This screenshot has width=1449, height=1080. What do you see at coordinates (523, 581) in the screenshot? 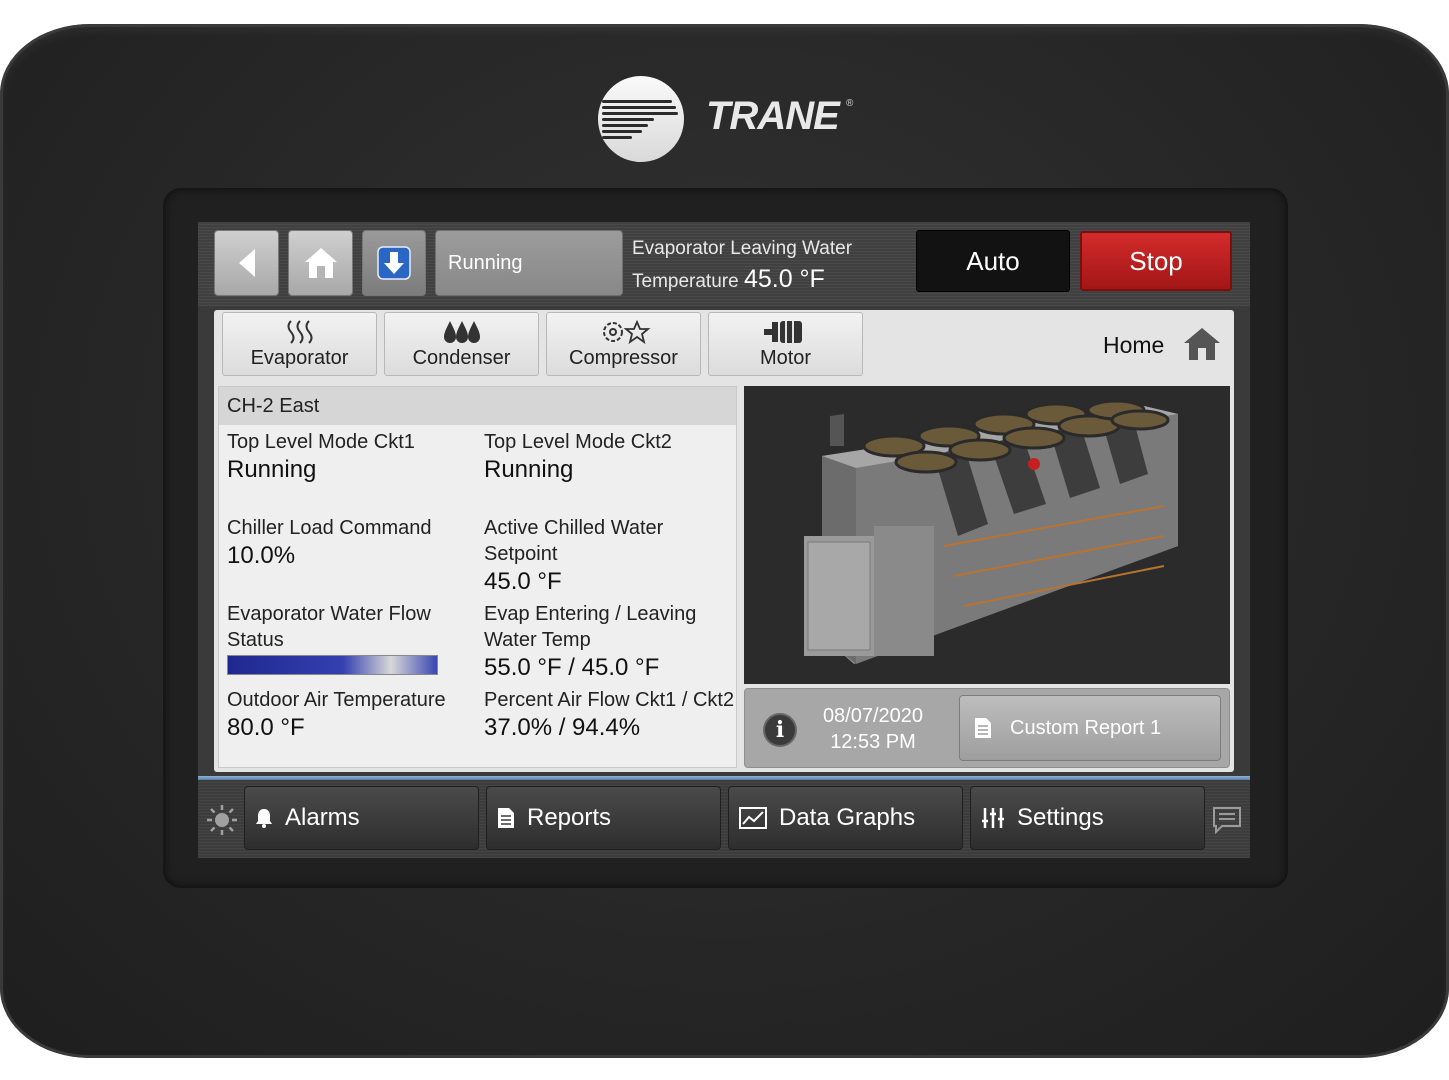
I see `setpoint-value: 45.0 °F` at bounding box center [523, 581].